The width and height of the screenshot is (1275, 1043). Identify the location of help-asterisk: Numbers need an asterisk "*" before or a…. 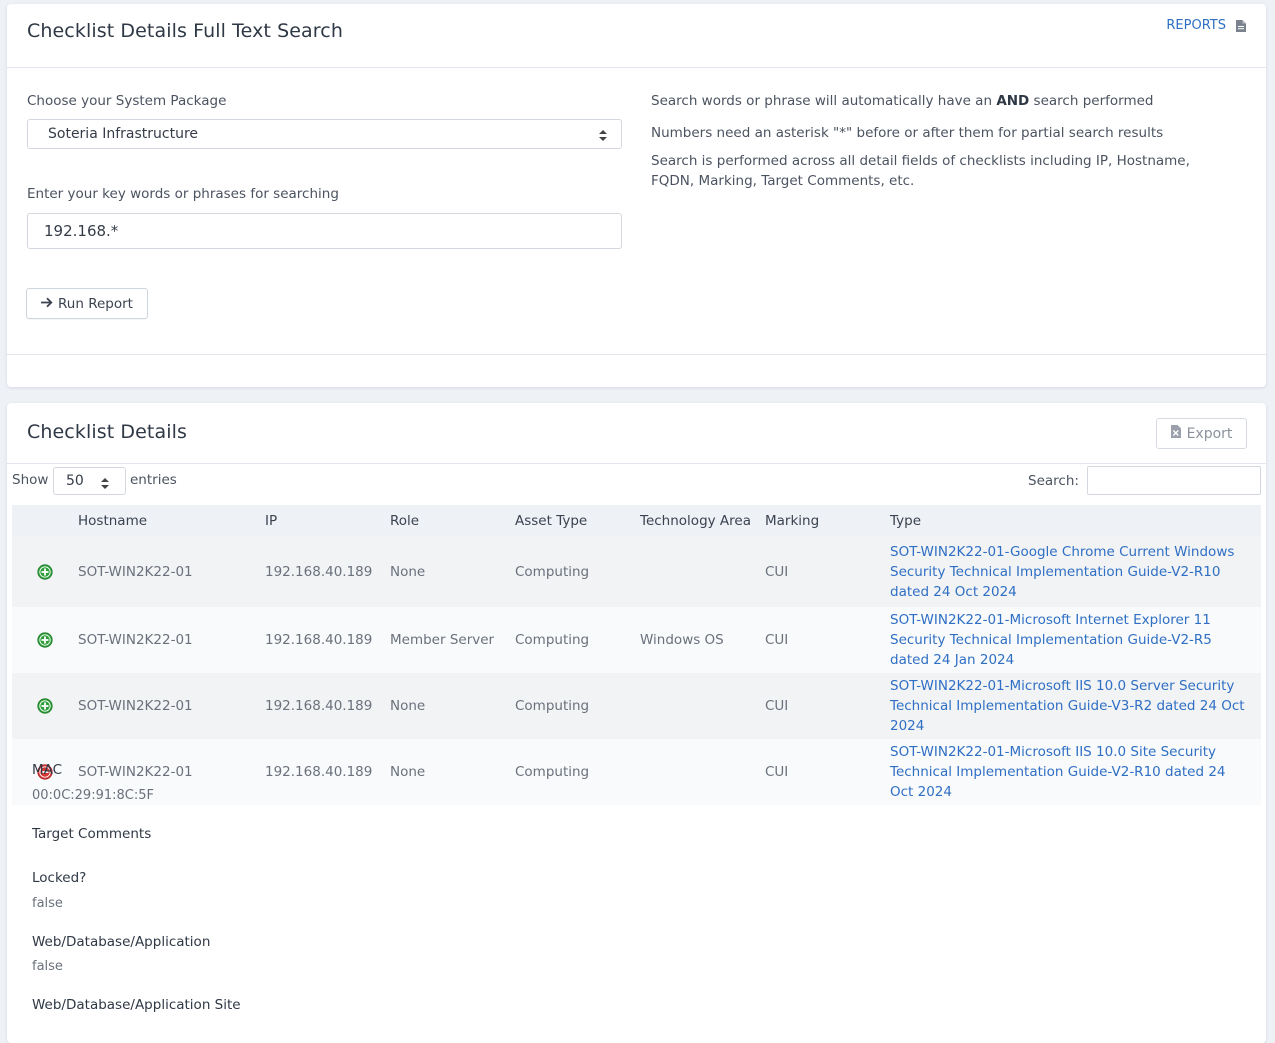
(907, 133).